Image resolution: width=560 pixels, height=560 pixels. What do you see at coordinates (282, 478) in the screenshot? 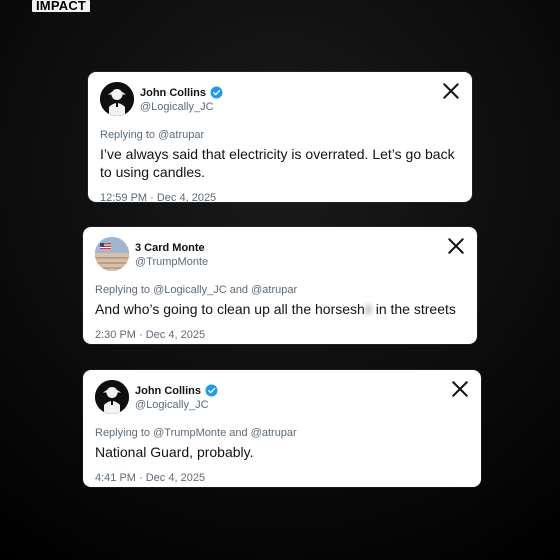
I see `timestamp: 4:41 PM · Dec 4, 2025` at bounding box center [282, 478].